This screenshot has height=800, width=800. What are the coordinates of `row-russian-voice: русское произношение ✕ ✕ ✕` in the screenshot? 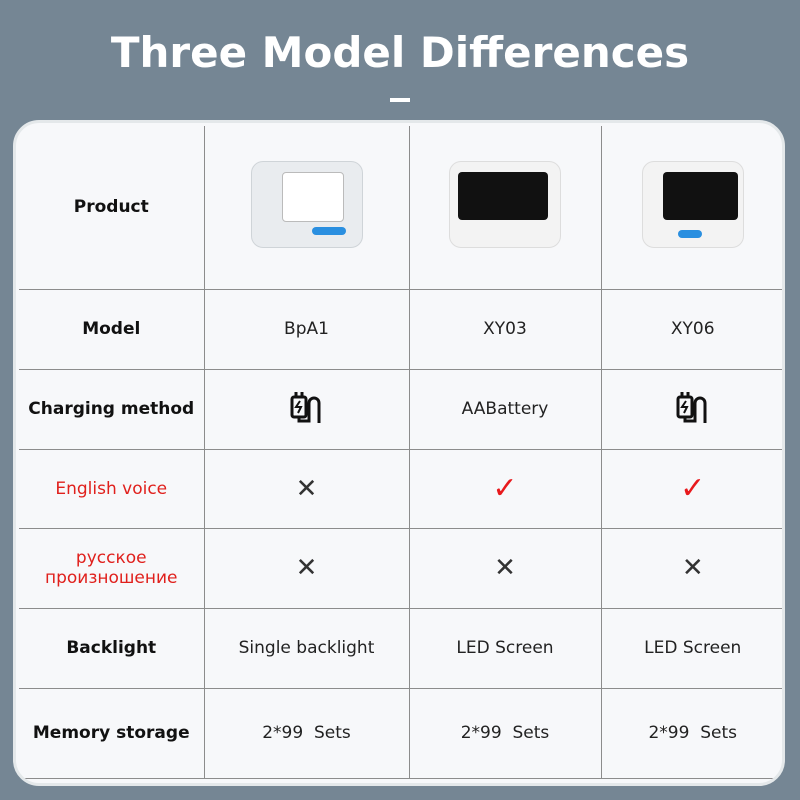 It's located at (400, 568).